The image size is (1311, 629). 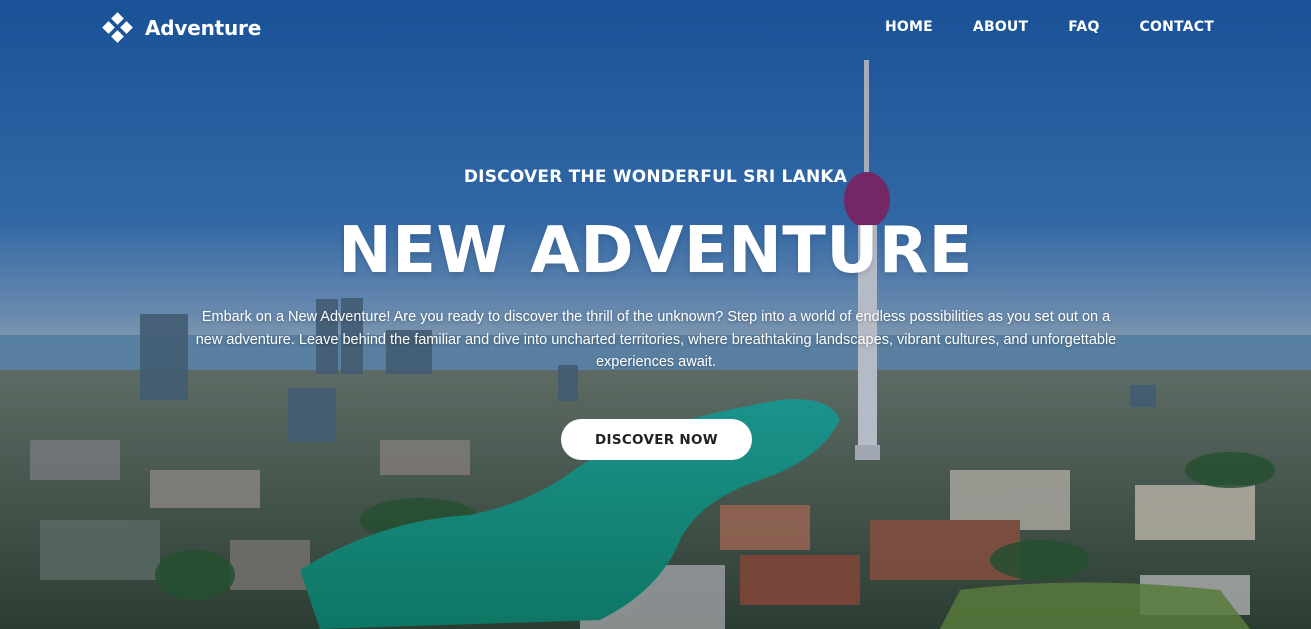 What do you see at coordinates (117, 27) in the screenshot?
I see `diamond-cluster-icon` at bounding box center [117, 27].